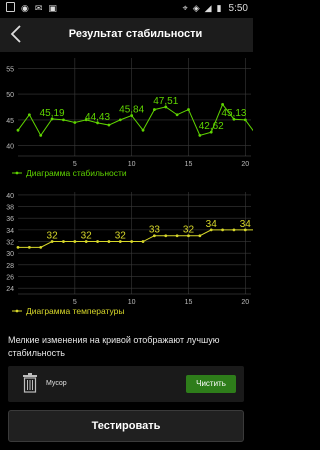 The height and width of the screenshot is (450, 320). I want to click on battery-icon: ▮, so click(219, 8).